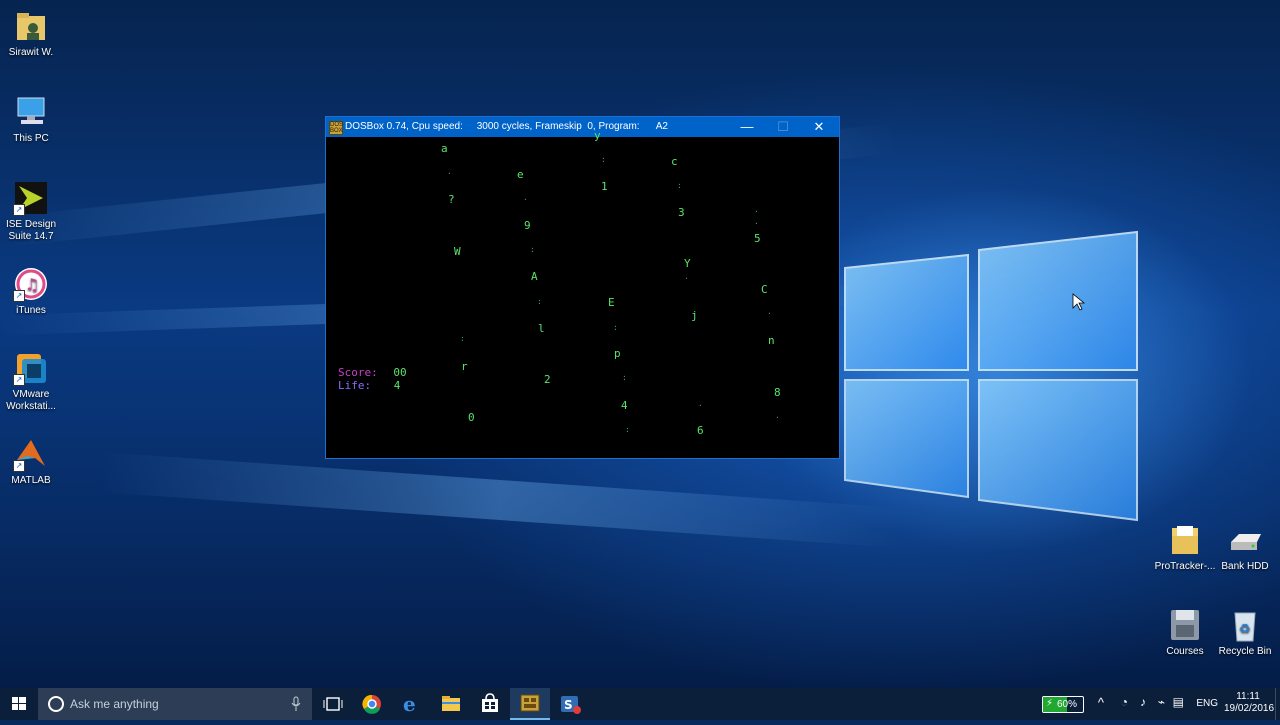 Image resolution: width=1280 pixels, height=725 pixels. What do you see at coordinates (355, 385) in the screenshot?
I see `life-label: Life:` at bounding box center [355, 385].